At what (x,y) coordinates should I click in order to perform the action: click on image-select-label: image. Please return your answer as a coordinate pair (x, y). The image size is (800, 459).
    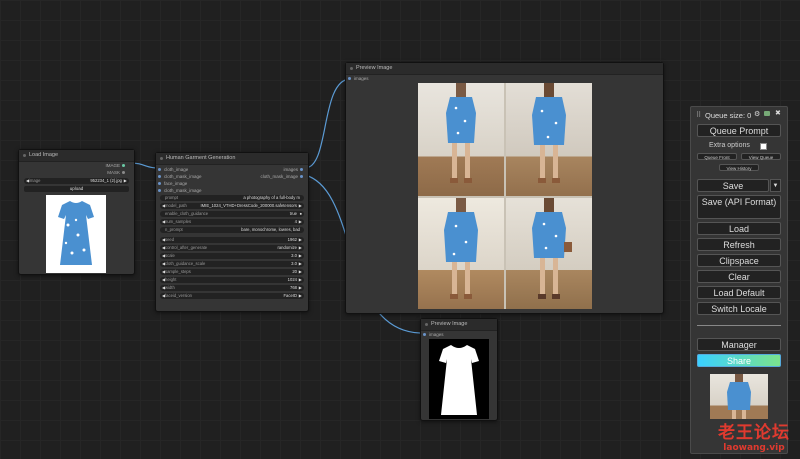
    Looking at the image, I should click on (35, 180).